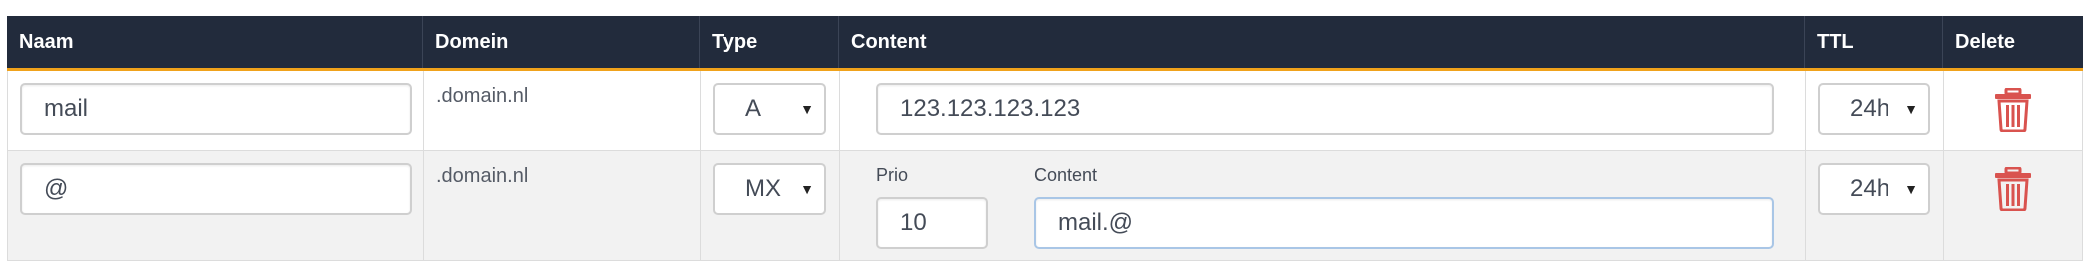 This screenshot has height=275, width=2087. I want to click on mx-content-input: mail.@, so click(1404, 223).